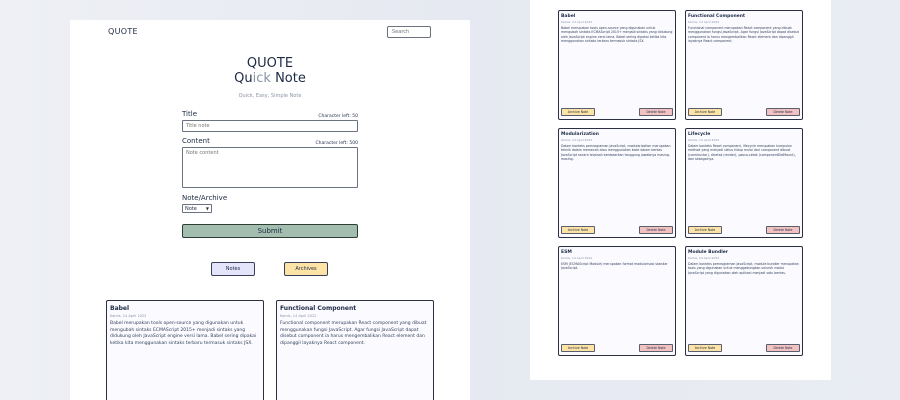  Describe the element at coordinates (270, 126) in the screenshot. I see `title-input` at that location.